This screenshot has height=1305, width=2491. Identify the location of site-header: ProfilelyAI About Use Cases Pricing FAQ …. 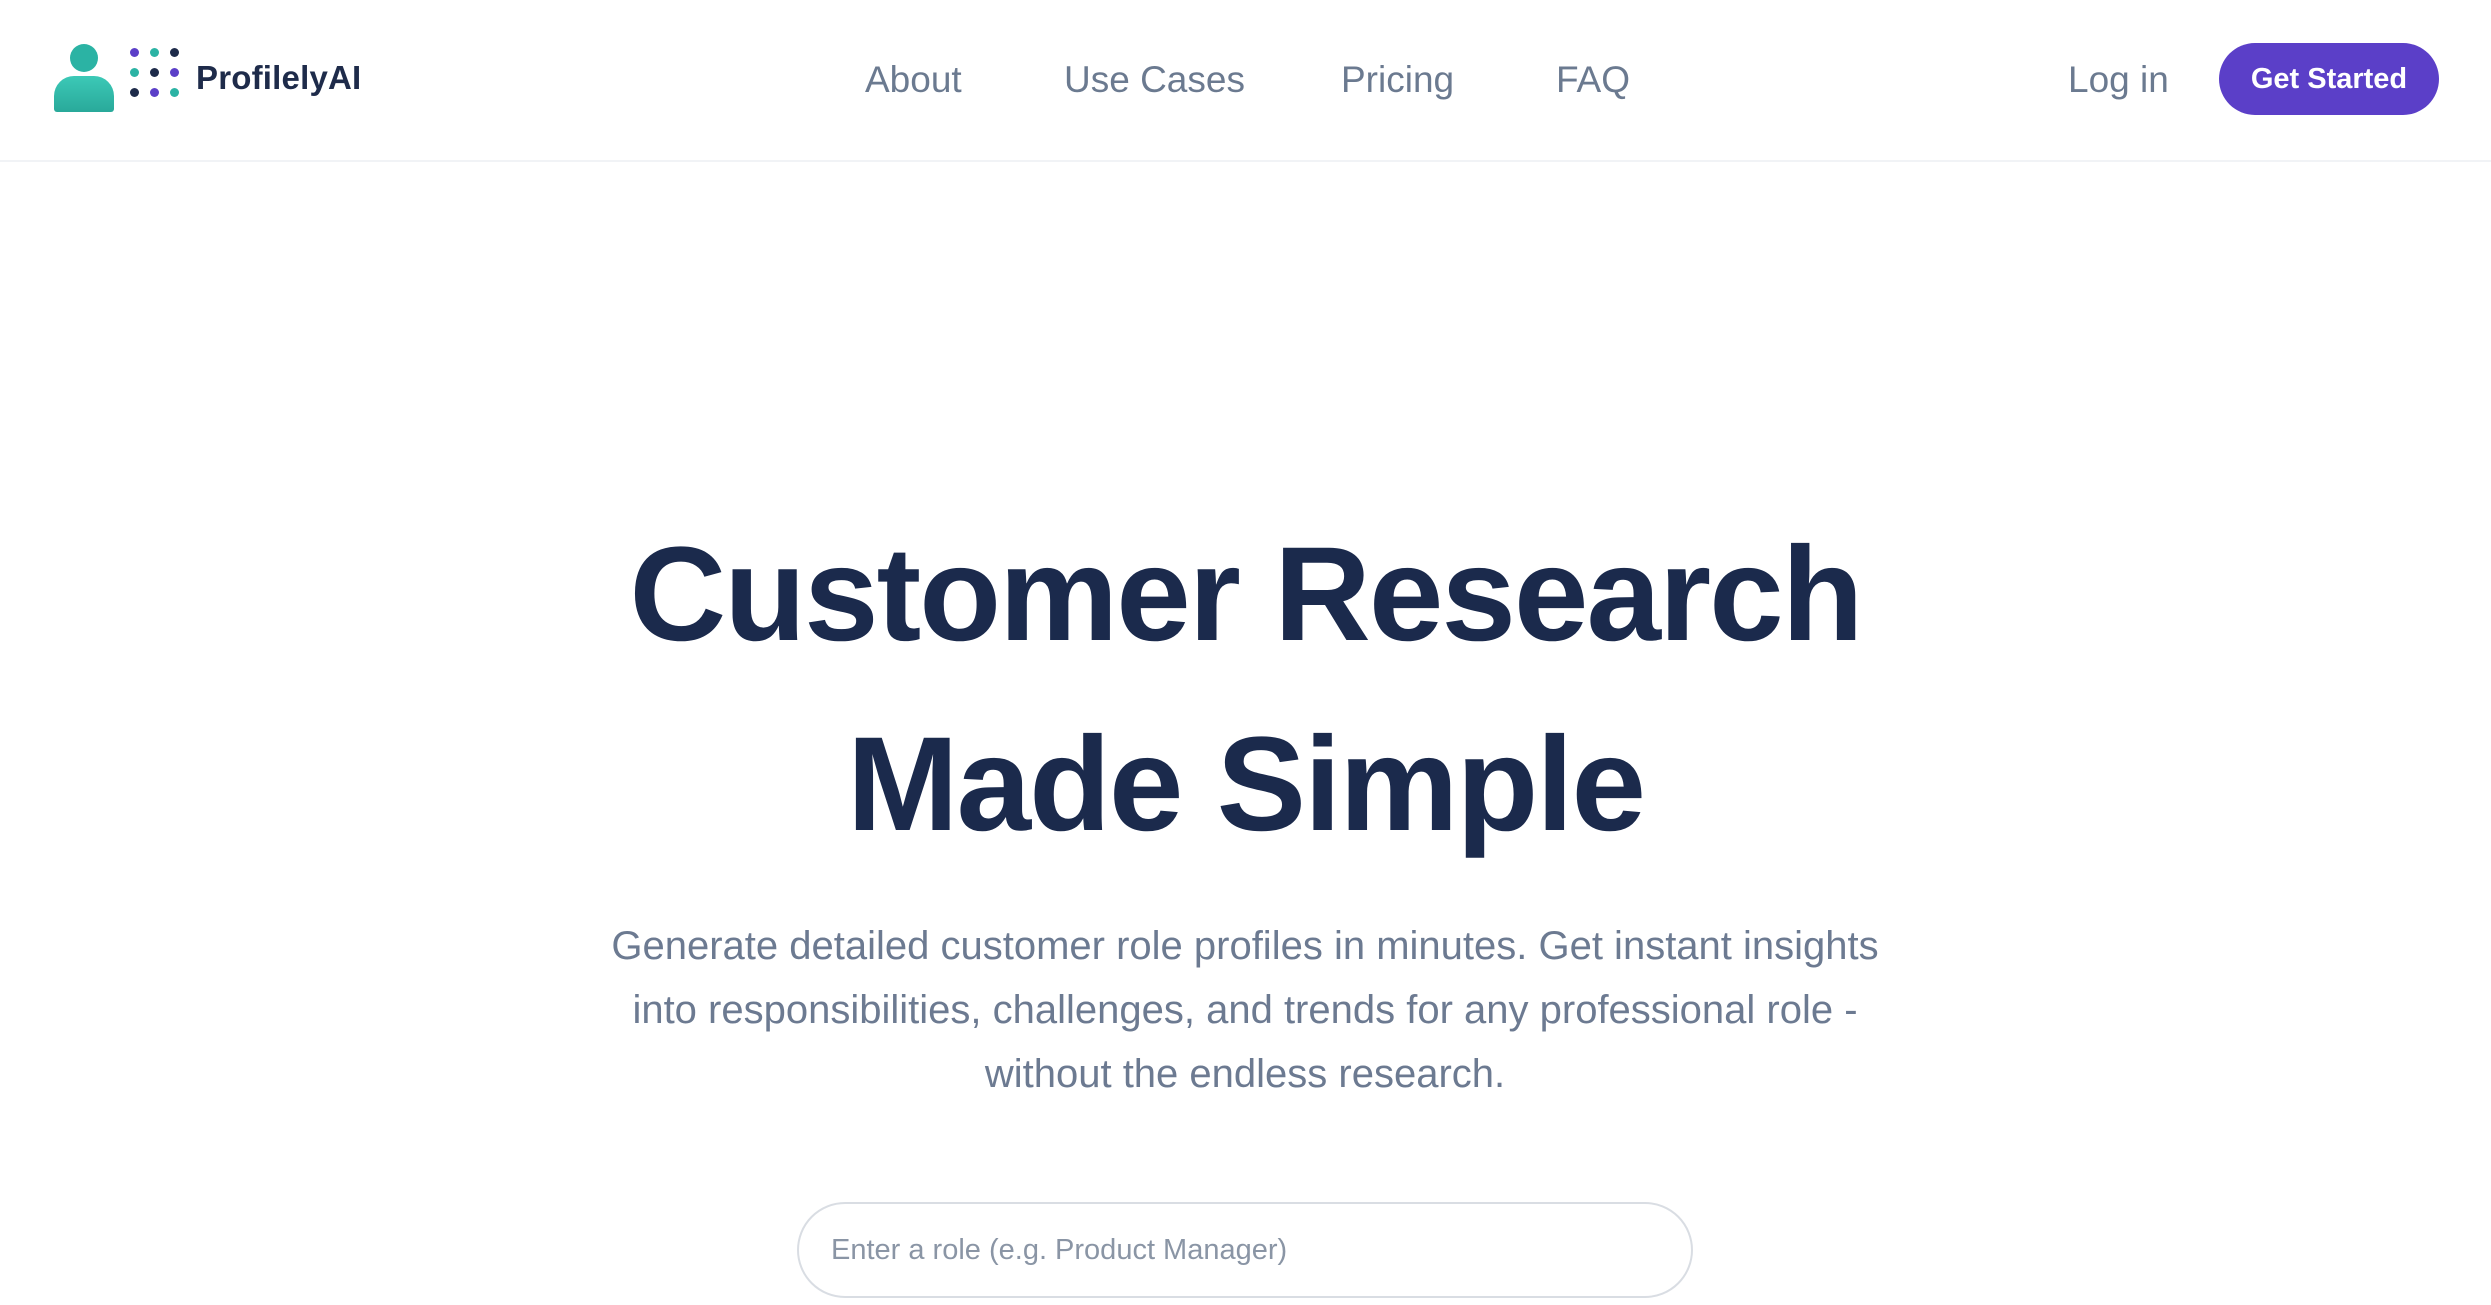
(1245, 81).